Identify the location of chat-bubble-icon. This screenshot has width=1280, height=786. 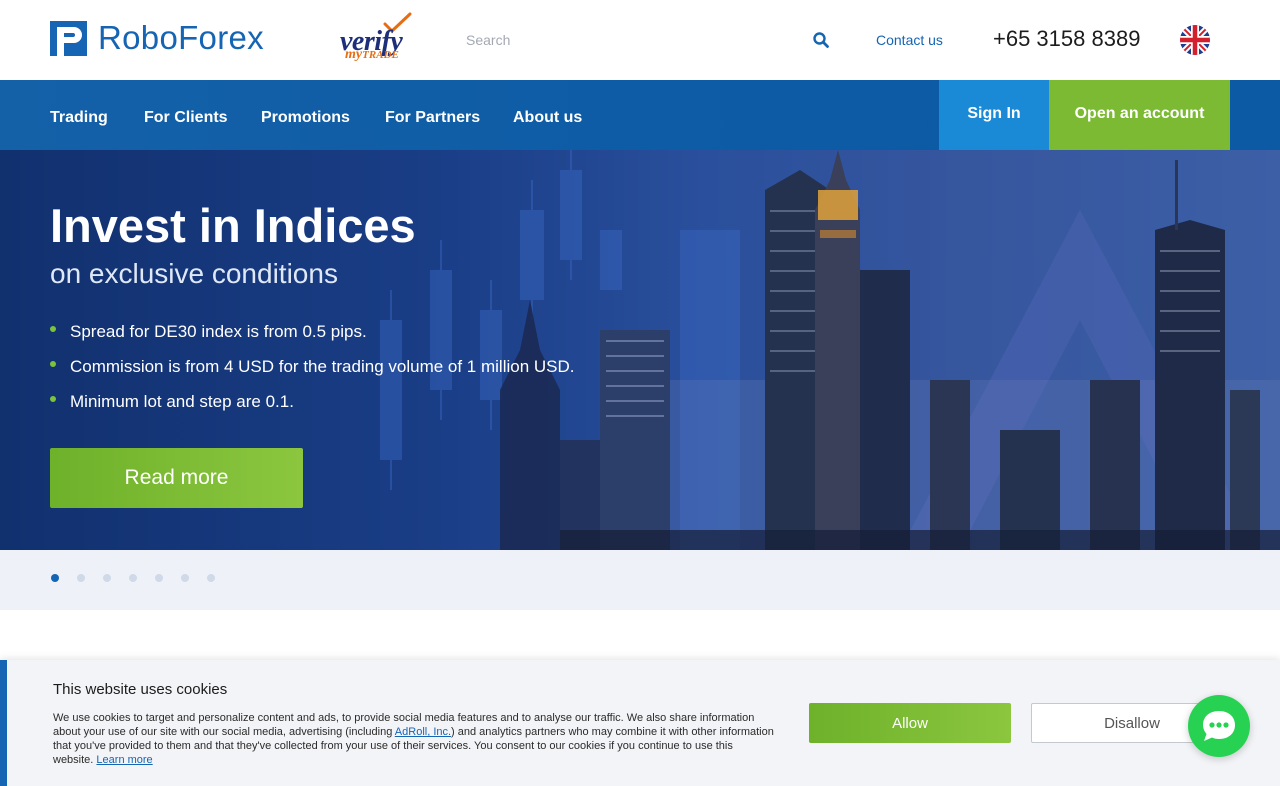
(1219, 726).